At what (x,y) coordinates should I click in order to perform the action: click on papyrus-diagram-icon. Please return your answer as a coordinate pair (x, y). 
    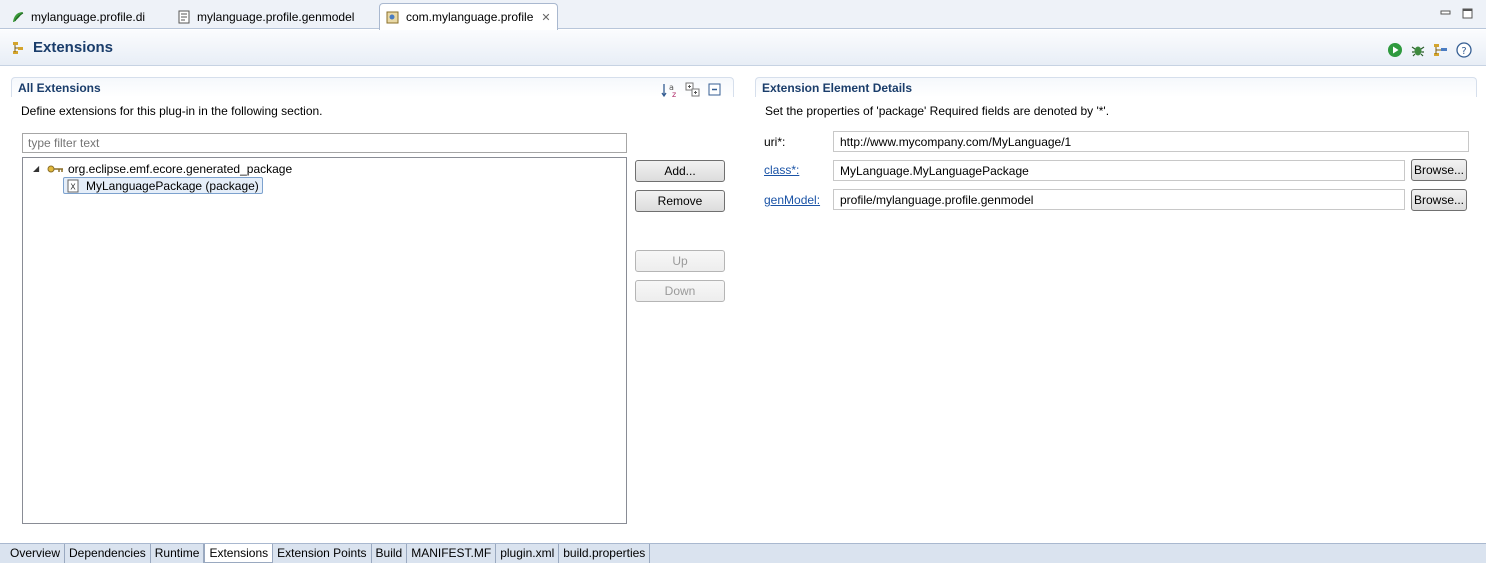
    Looking at the image, I should click on (18, 17).